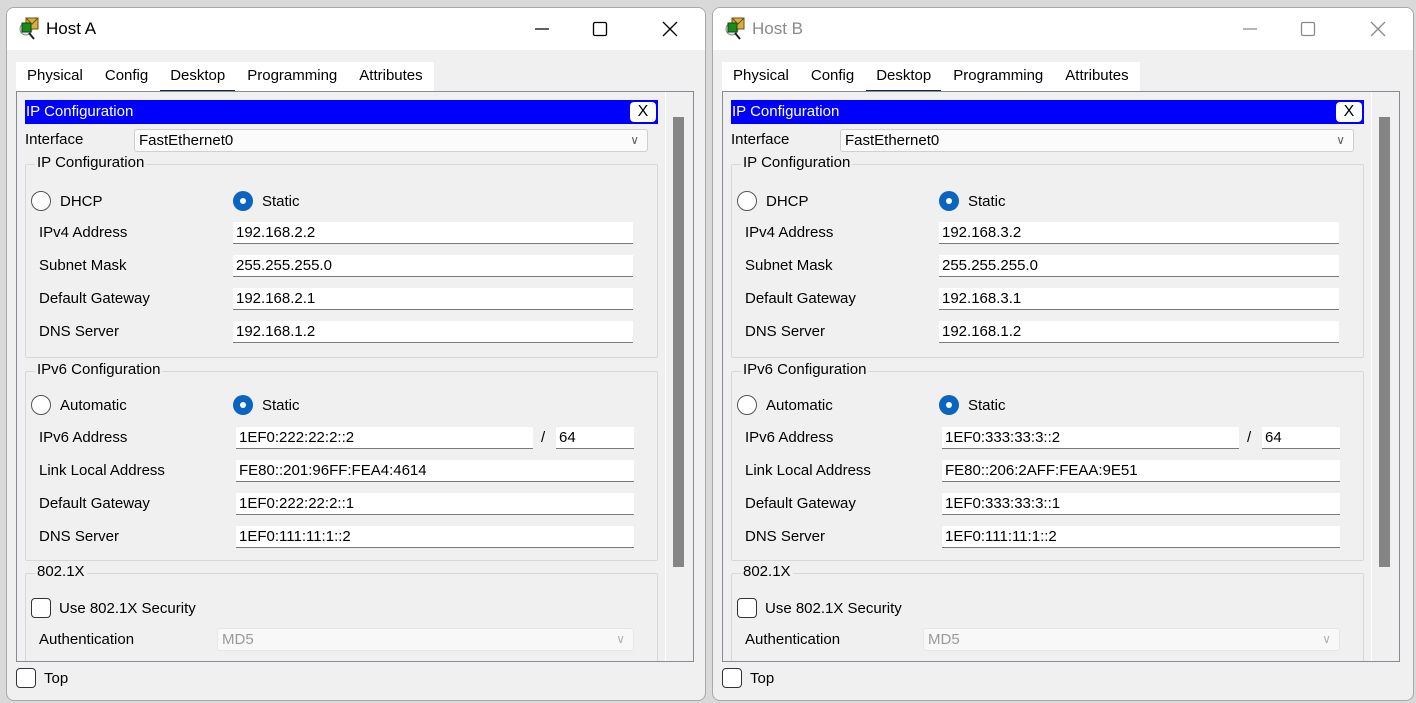  Describe the element at coordinates (435, 471) in the screenshot. I see `ipv6-link-local-address-input: FE80::201:96FF:FEA4:4614` at that location.